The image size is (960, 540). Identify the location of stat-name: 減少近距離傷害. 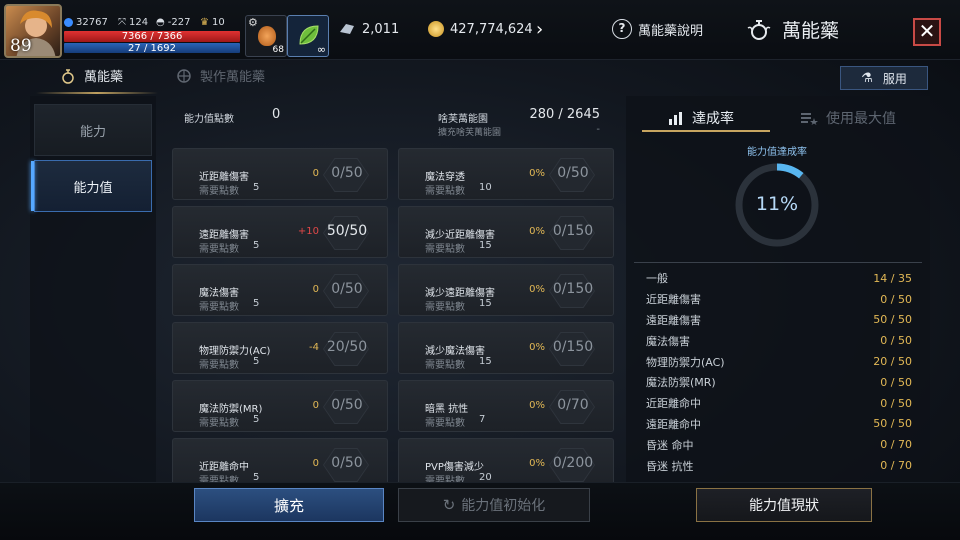
(460, 235).